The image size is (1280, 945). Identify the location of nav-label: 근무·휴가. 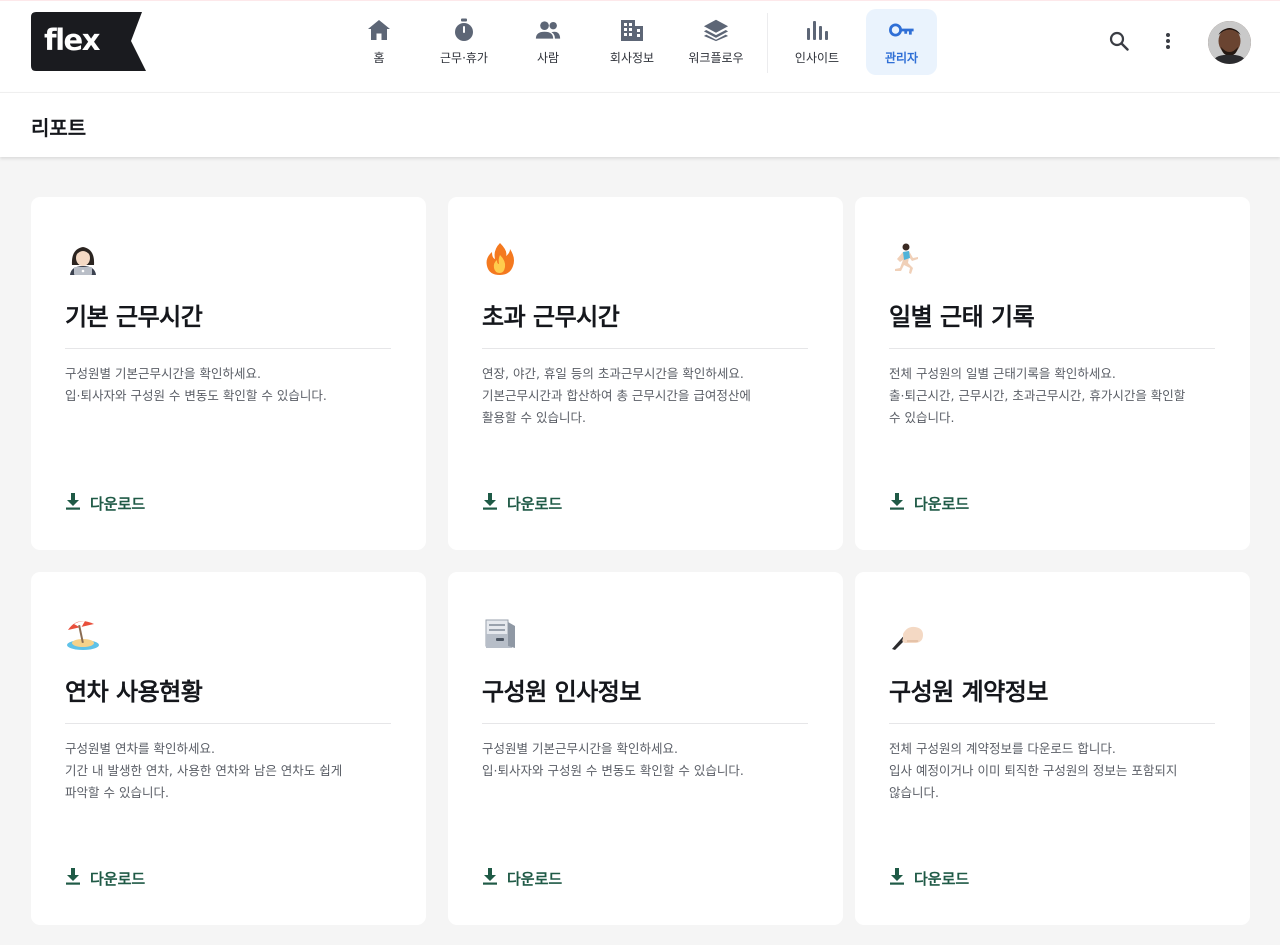
(464, 58).